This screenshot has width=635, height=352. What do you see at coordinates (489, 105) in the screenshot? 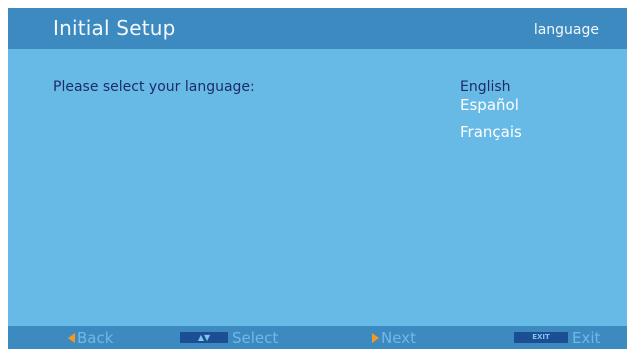
I see `language-option-espanol: Español` at bounding box center [489, 105].